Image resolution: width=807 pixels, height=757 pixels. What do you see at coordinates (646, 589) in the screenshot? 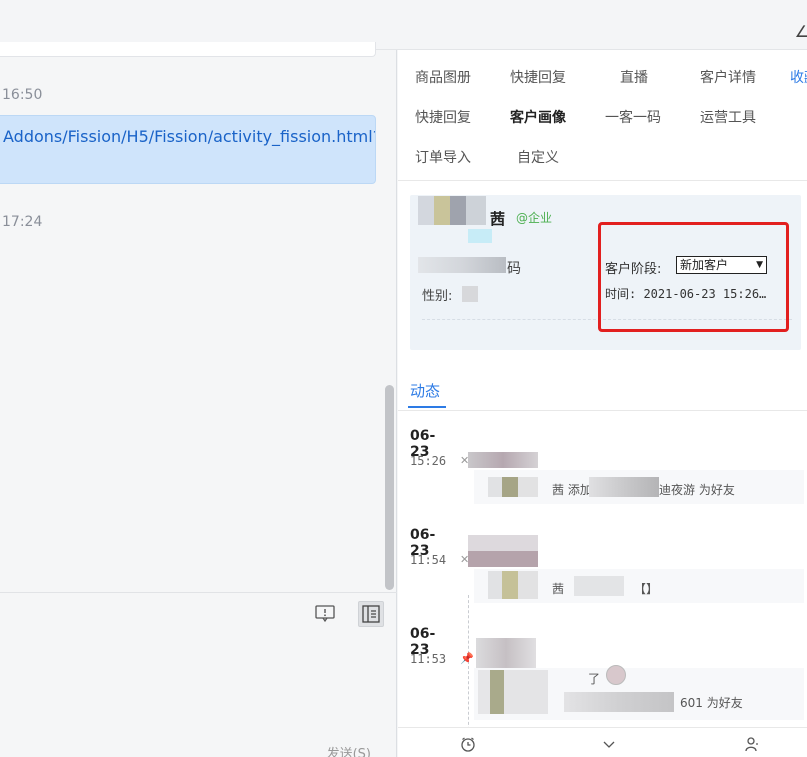
I see `activity-text: 【】` at bounding box center [646, 589].